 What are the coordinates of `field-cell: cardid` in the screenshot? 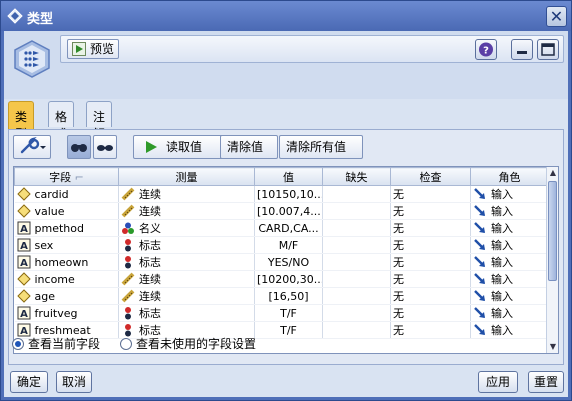 It's located at (66, 194).